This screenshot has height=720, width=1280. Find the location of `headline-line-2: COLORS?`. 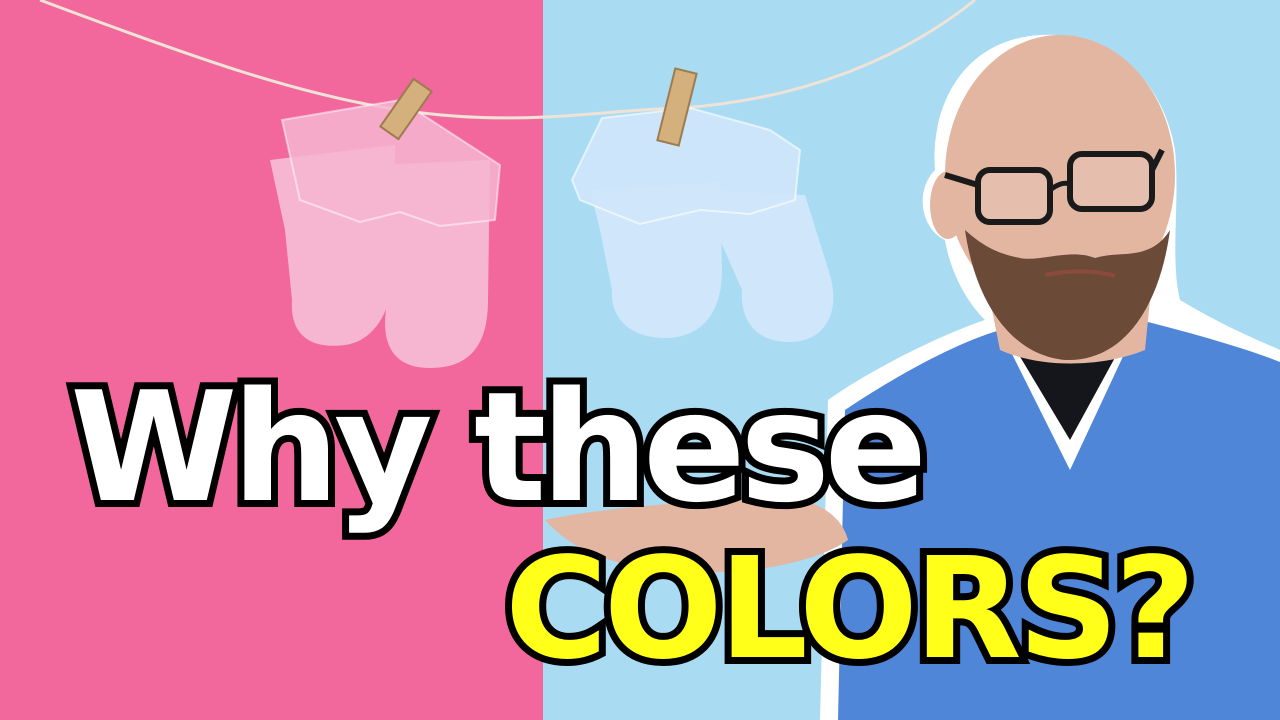

headline-line-2: COLORS? is located at coordinates (850, 609).